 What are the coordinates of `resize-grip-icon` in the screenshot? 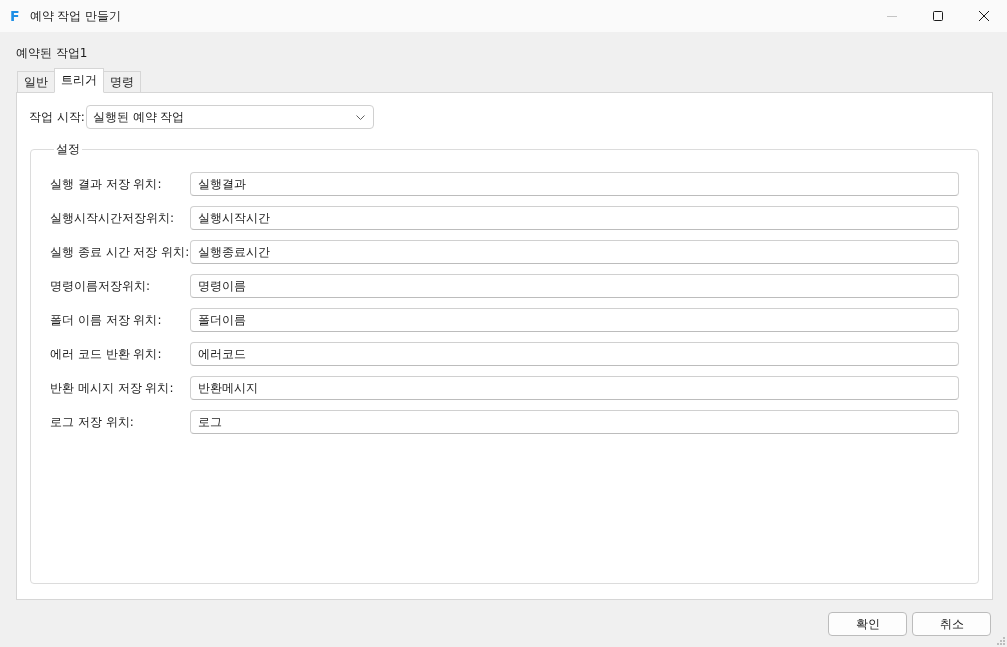 It's located at (1000, 640).